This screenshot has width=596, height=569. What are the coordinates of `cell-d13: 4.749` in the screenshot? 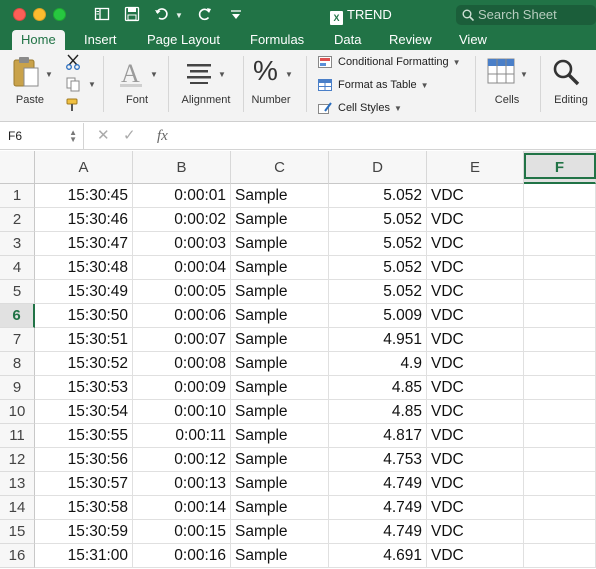 It's located at (378, 484).